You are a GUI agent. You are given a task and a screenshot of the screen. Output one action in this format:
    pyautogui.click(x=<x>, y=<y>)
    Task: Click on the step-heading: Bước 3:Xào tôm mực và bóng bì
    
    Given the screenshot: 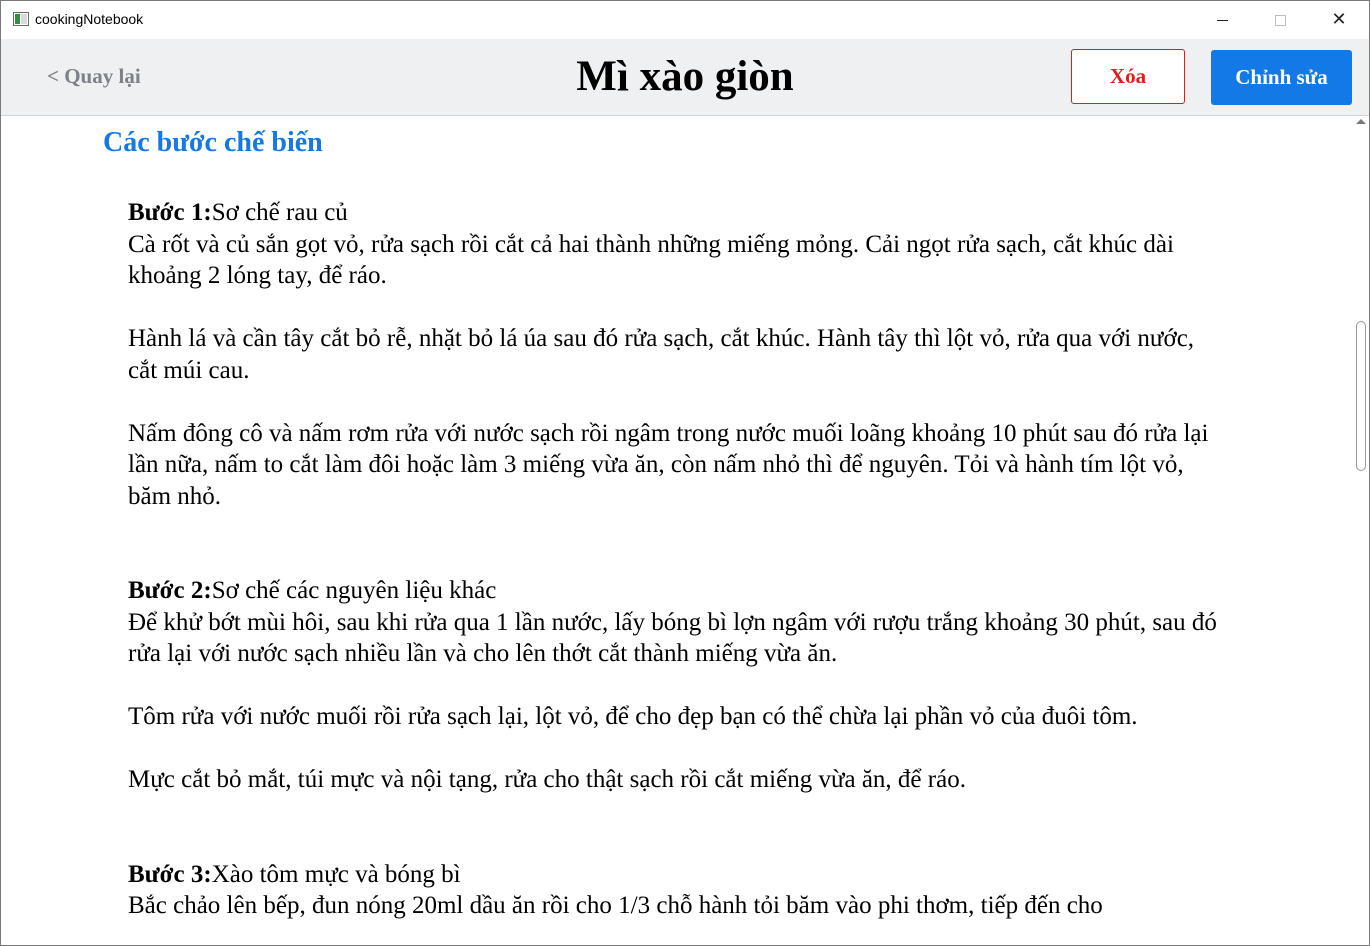 What is the action you would take?
    pyautogui.click(x=678, y=875)
    